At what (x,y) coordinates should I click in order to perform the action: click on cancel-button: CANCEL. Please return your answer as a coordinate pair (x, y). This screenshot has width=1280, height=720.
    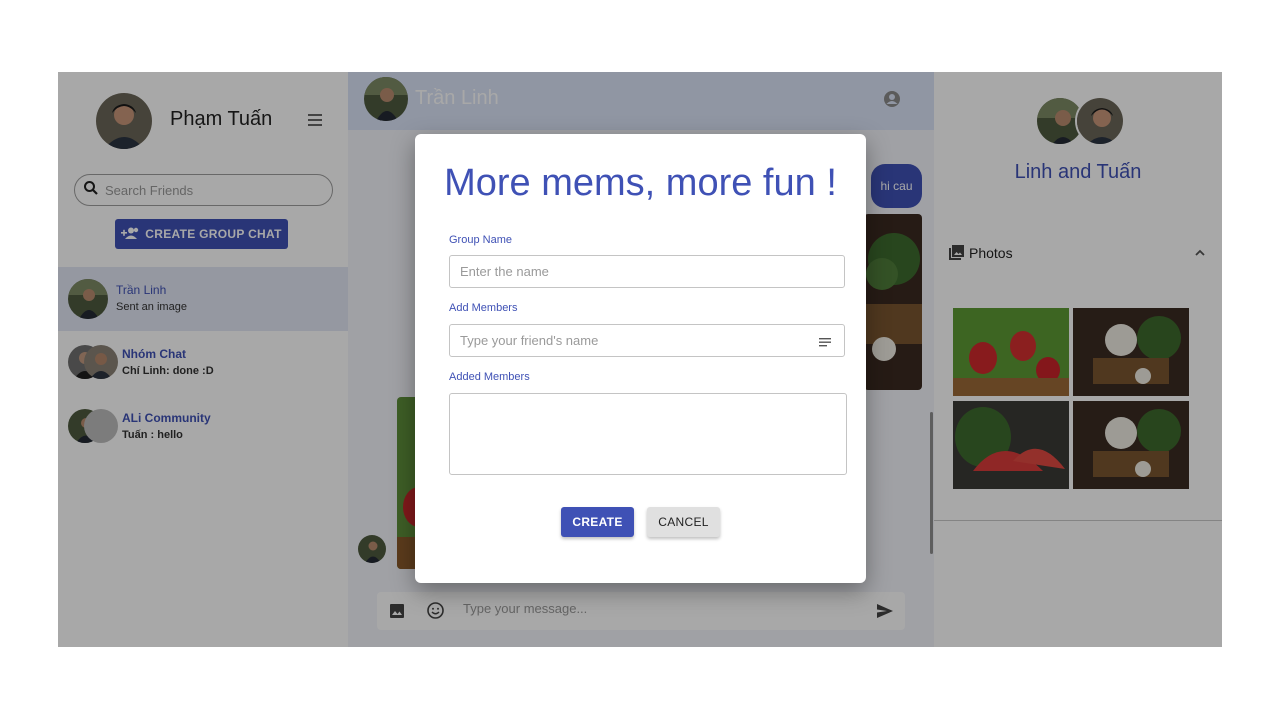
    Looking at the image, I should click on (683, 522).